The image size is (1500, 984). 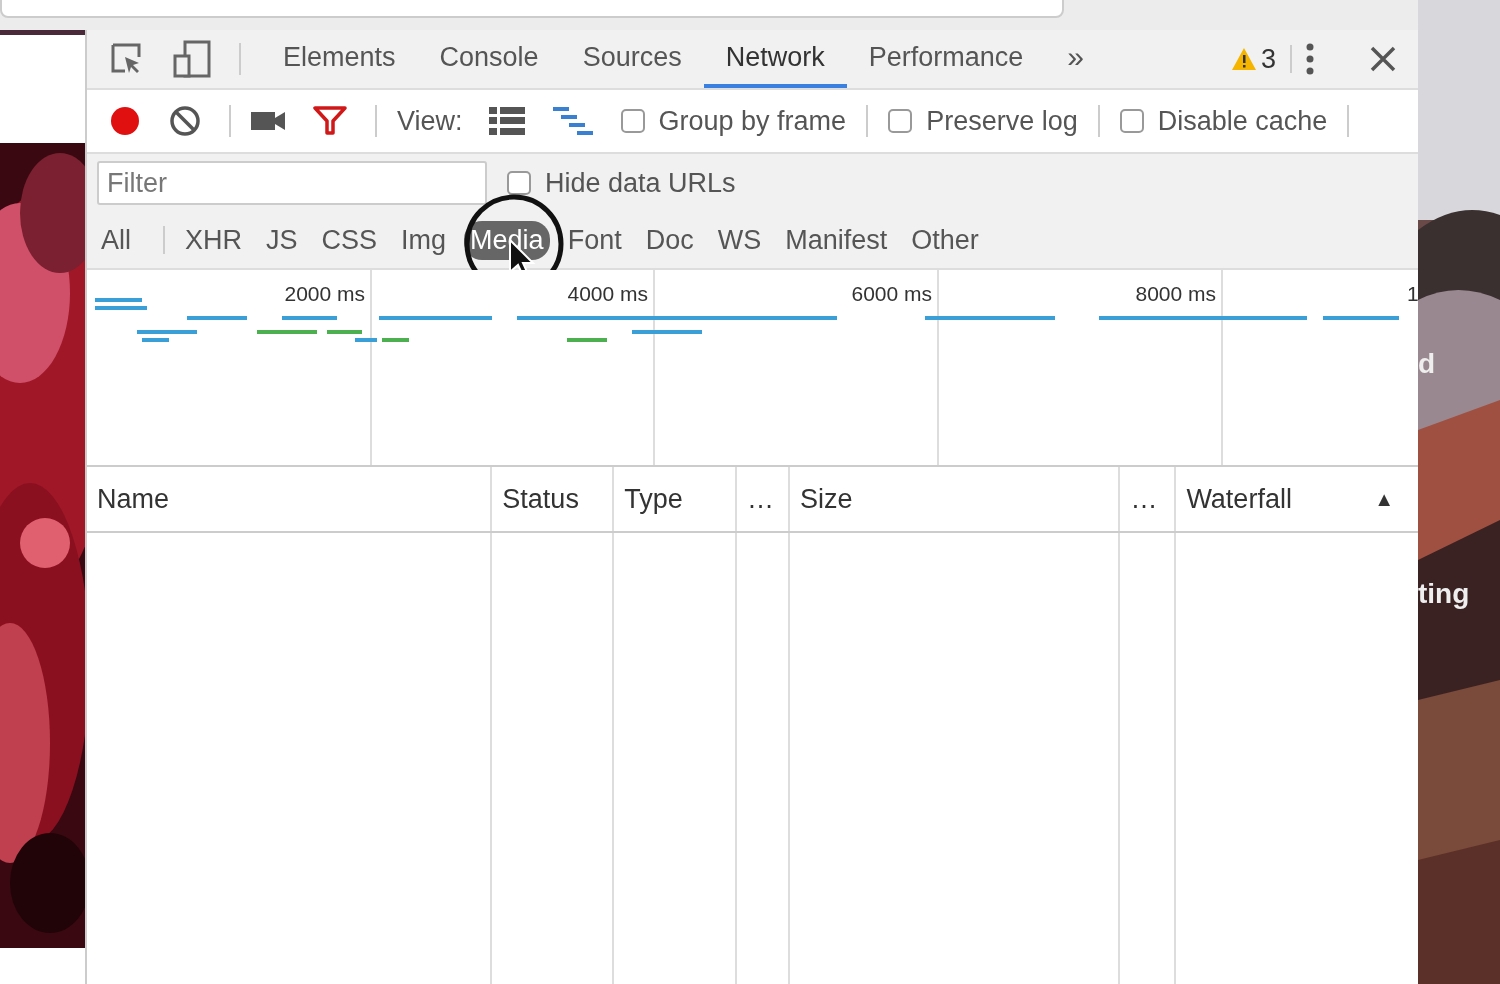 I want to click on column-header: Size, so click(x=955, y=499).